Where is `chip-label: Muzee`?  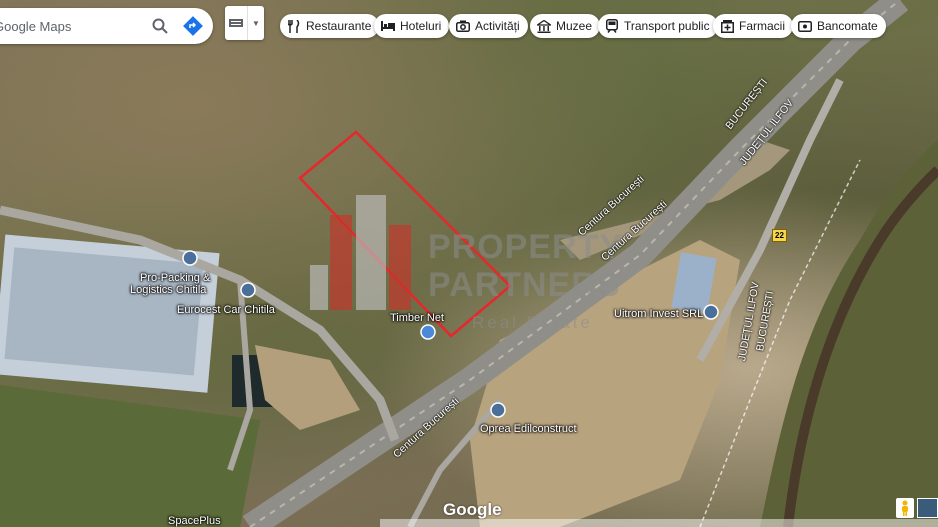 chip-label: Muzee is located at coordinates (574, 26).